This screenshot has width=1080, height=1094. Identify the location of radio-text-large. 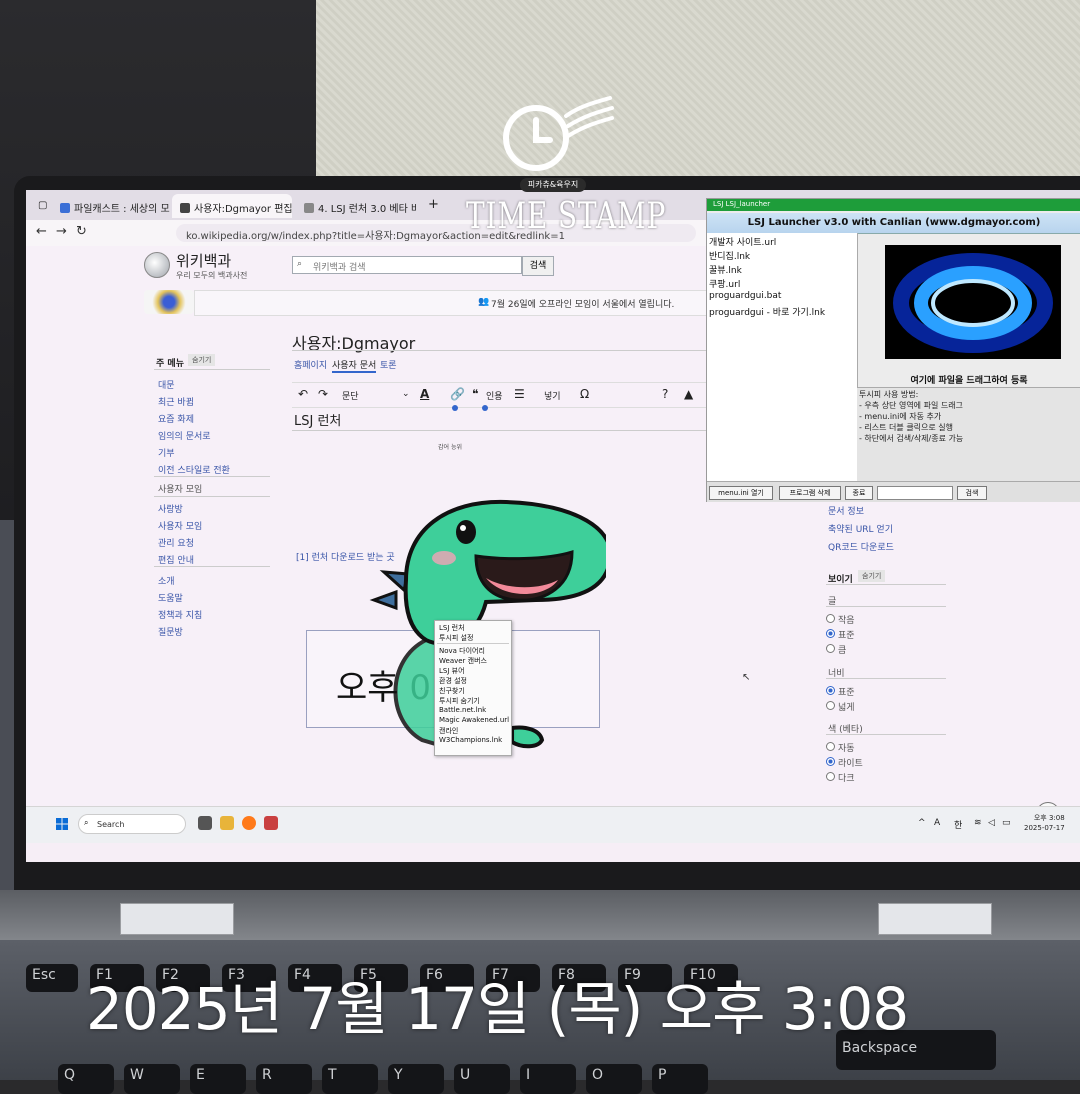
(830, 648).